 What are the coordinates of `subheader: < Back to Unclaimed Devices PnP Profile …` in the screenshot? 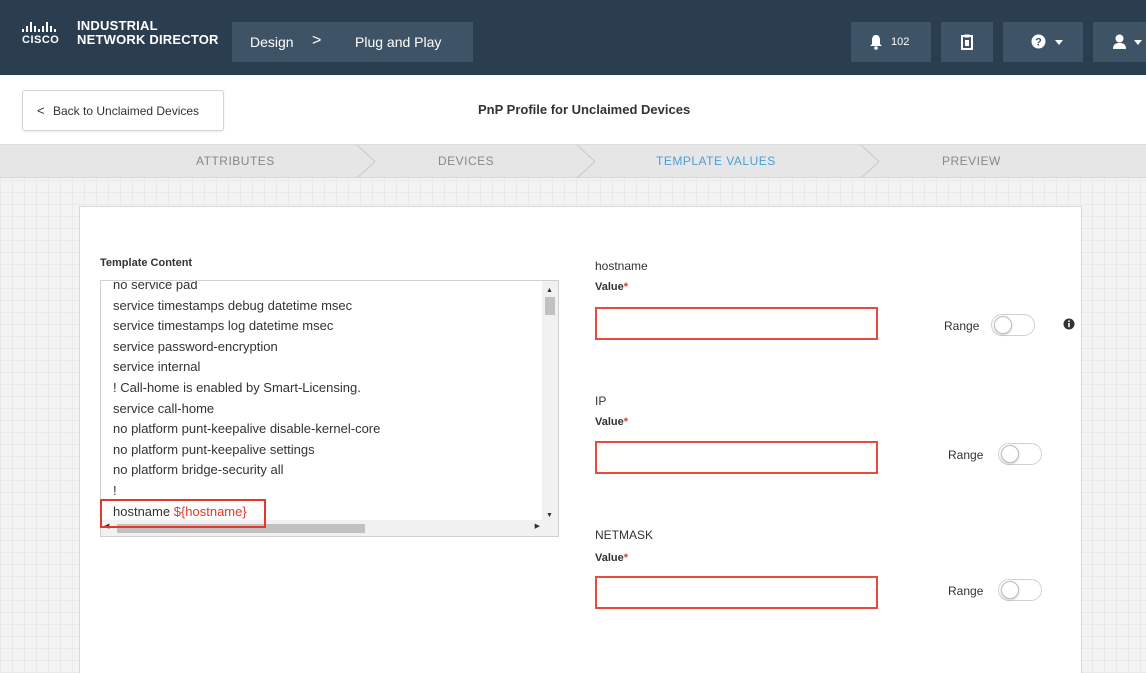 It's located at (573, 110).